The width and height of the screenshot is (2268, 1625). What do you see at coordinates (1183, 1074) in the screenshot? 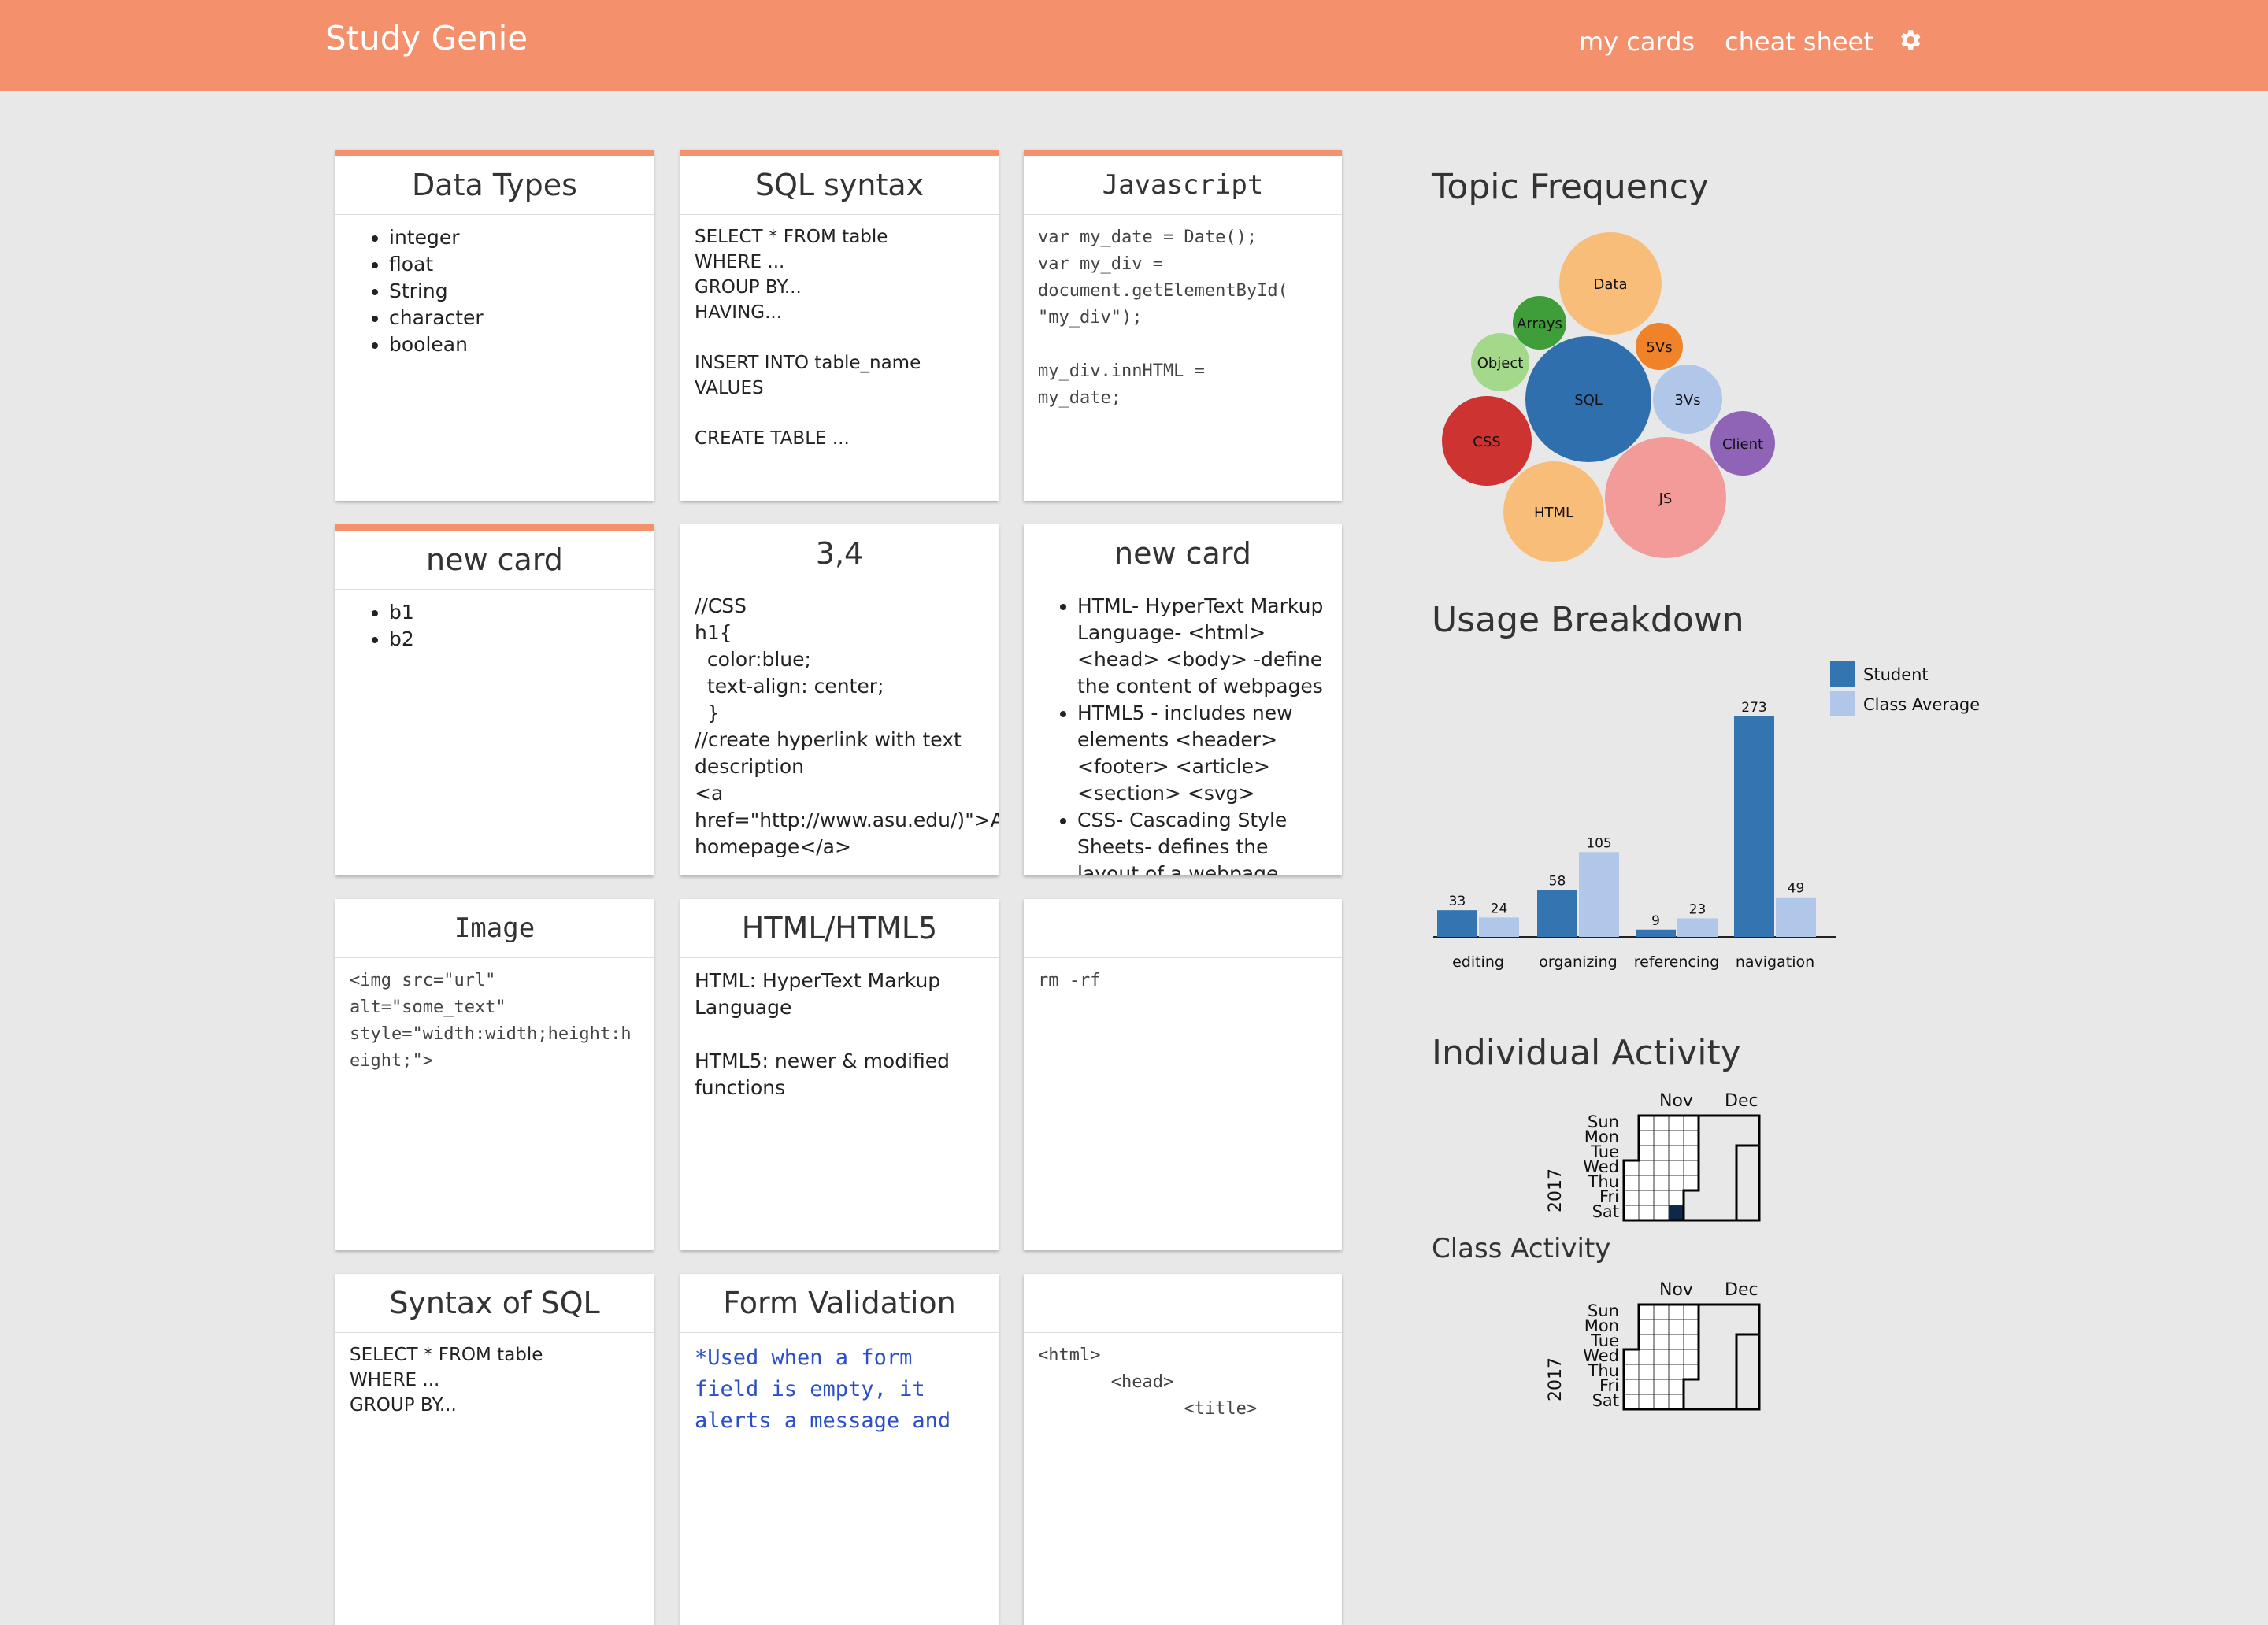
I see `study-card: rm -rf` at bounding box center [1183, 1074].